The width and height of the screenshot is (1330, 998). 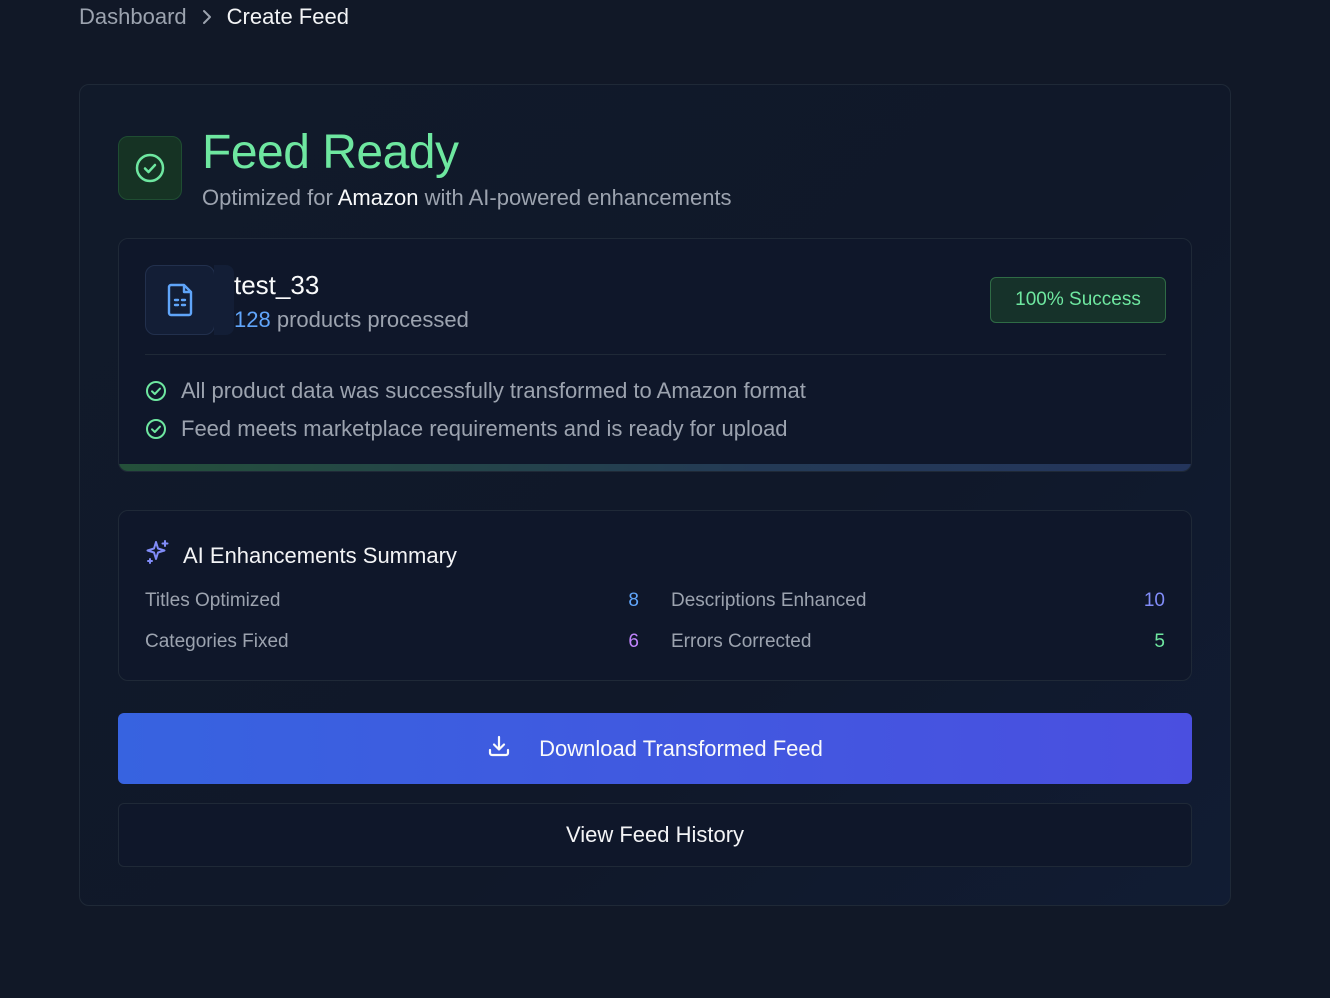 What do you see at coordinates (372, 319) in the screenshot?
I see `product-count-label: products processed` at bounding box center [372, 319].